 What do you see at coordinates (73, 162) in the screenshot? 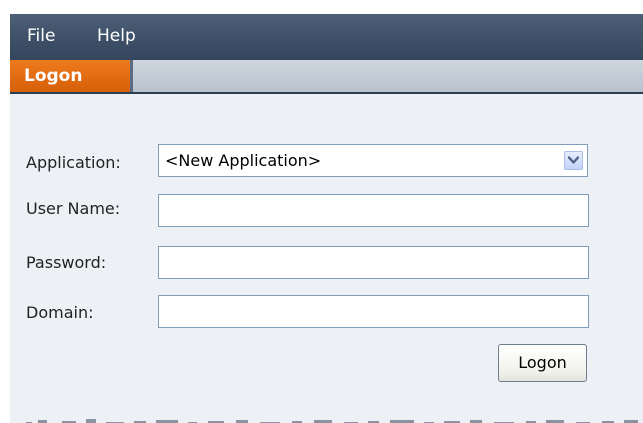
I see `application-label: Application:` at bounding box center [73, 162].